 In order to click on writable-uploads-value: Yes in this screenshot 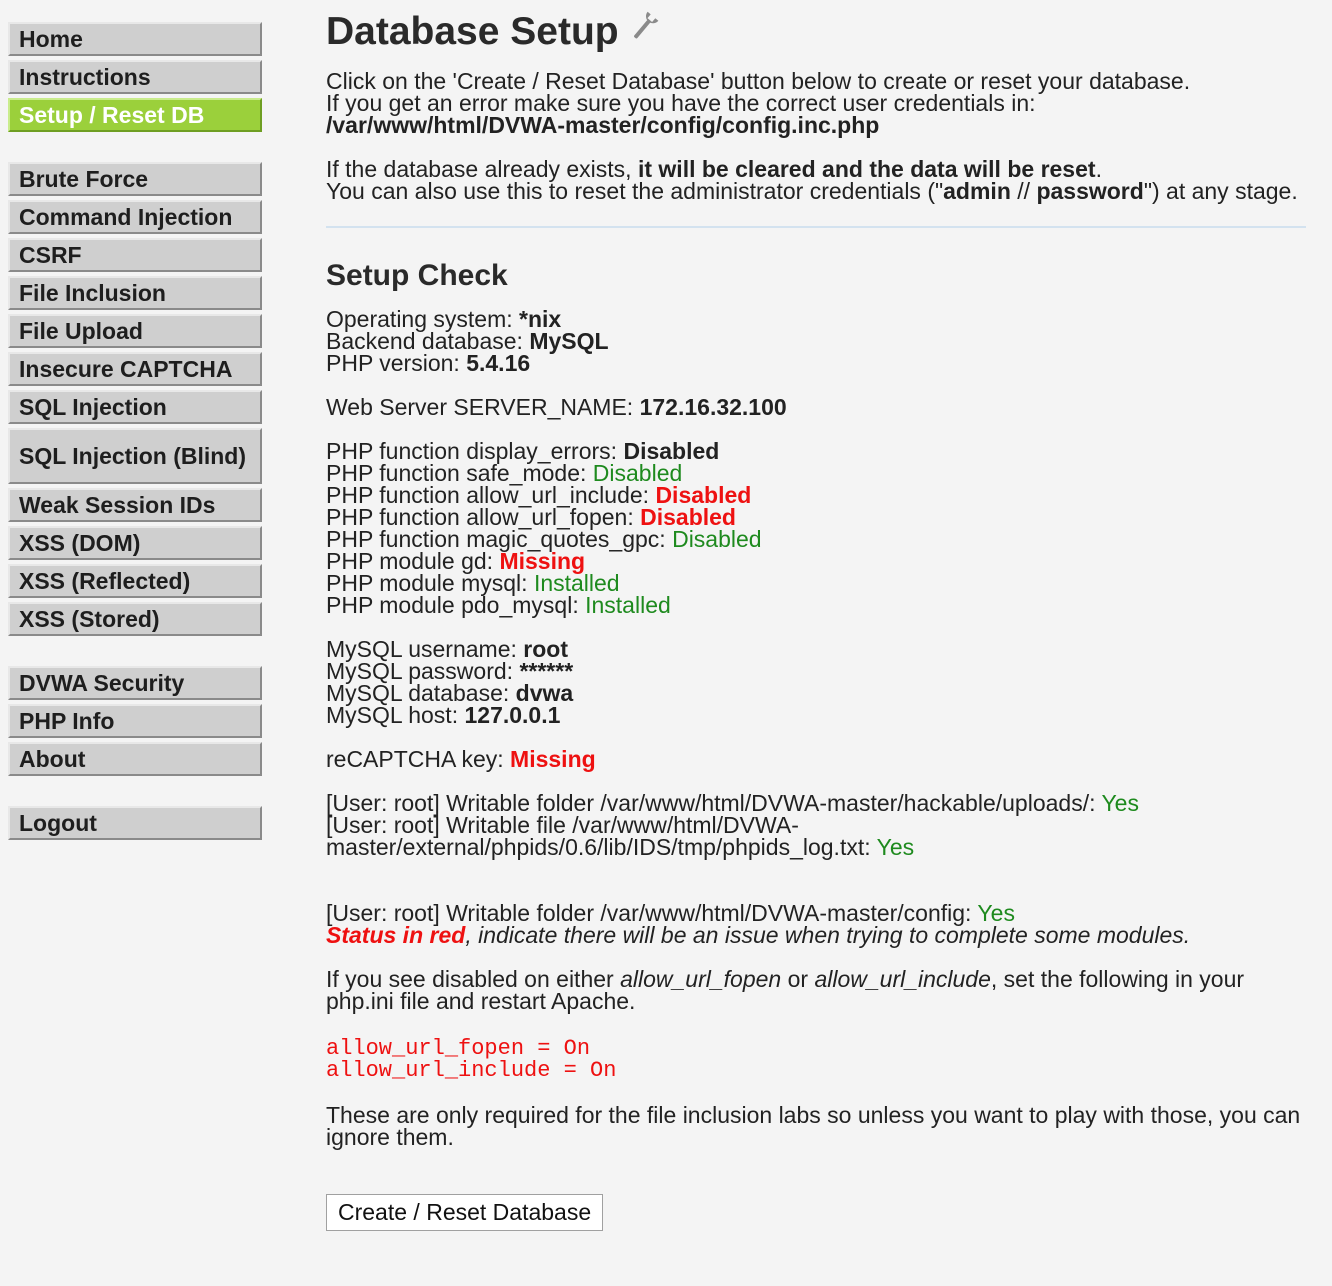, I will do `click(1120, 803)`.